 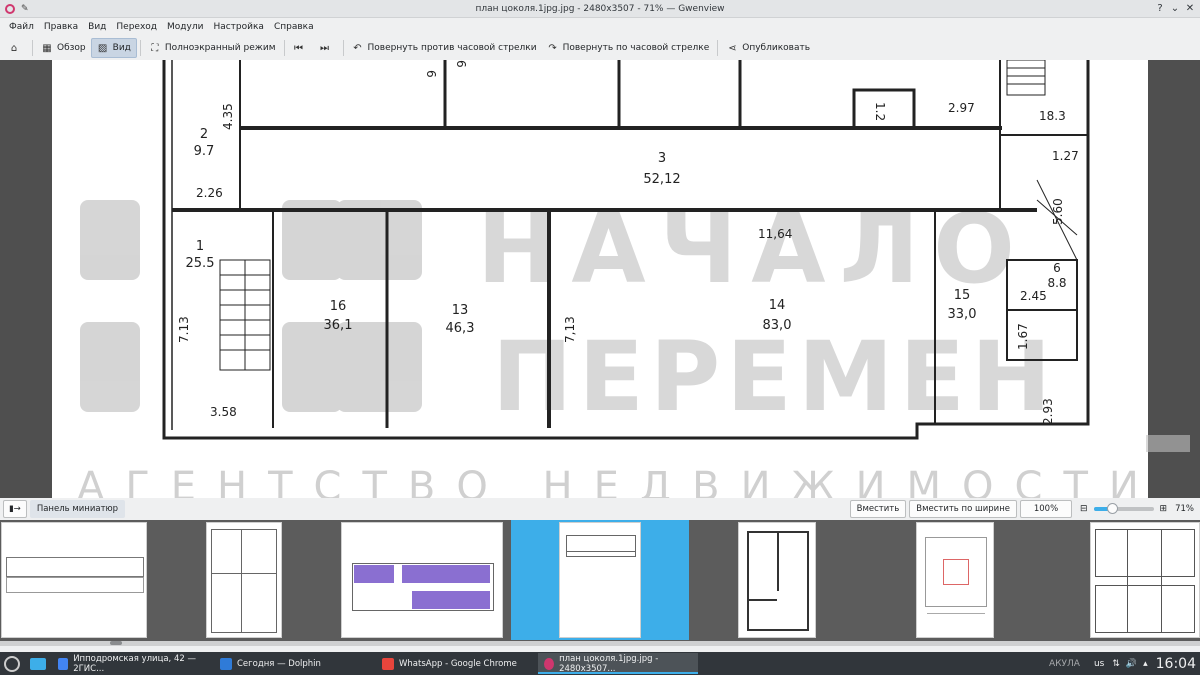 What do you see at coordinates (298, 48) in the screenshot?
I see `skip-previous-icon: ⏮` at bounding box center [298, 48].